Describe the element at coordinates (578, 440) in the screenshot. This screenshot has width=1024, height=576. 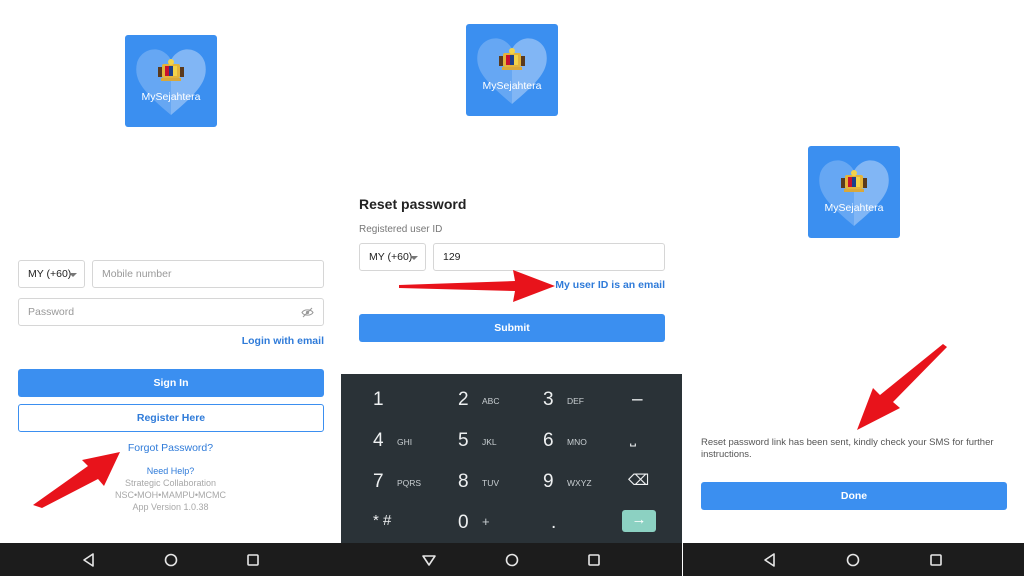
I see `key-6: 6 MNO` at that location.